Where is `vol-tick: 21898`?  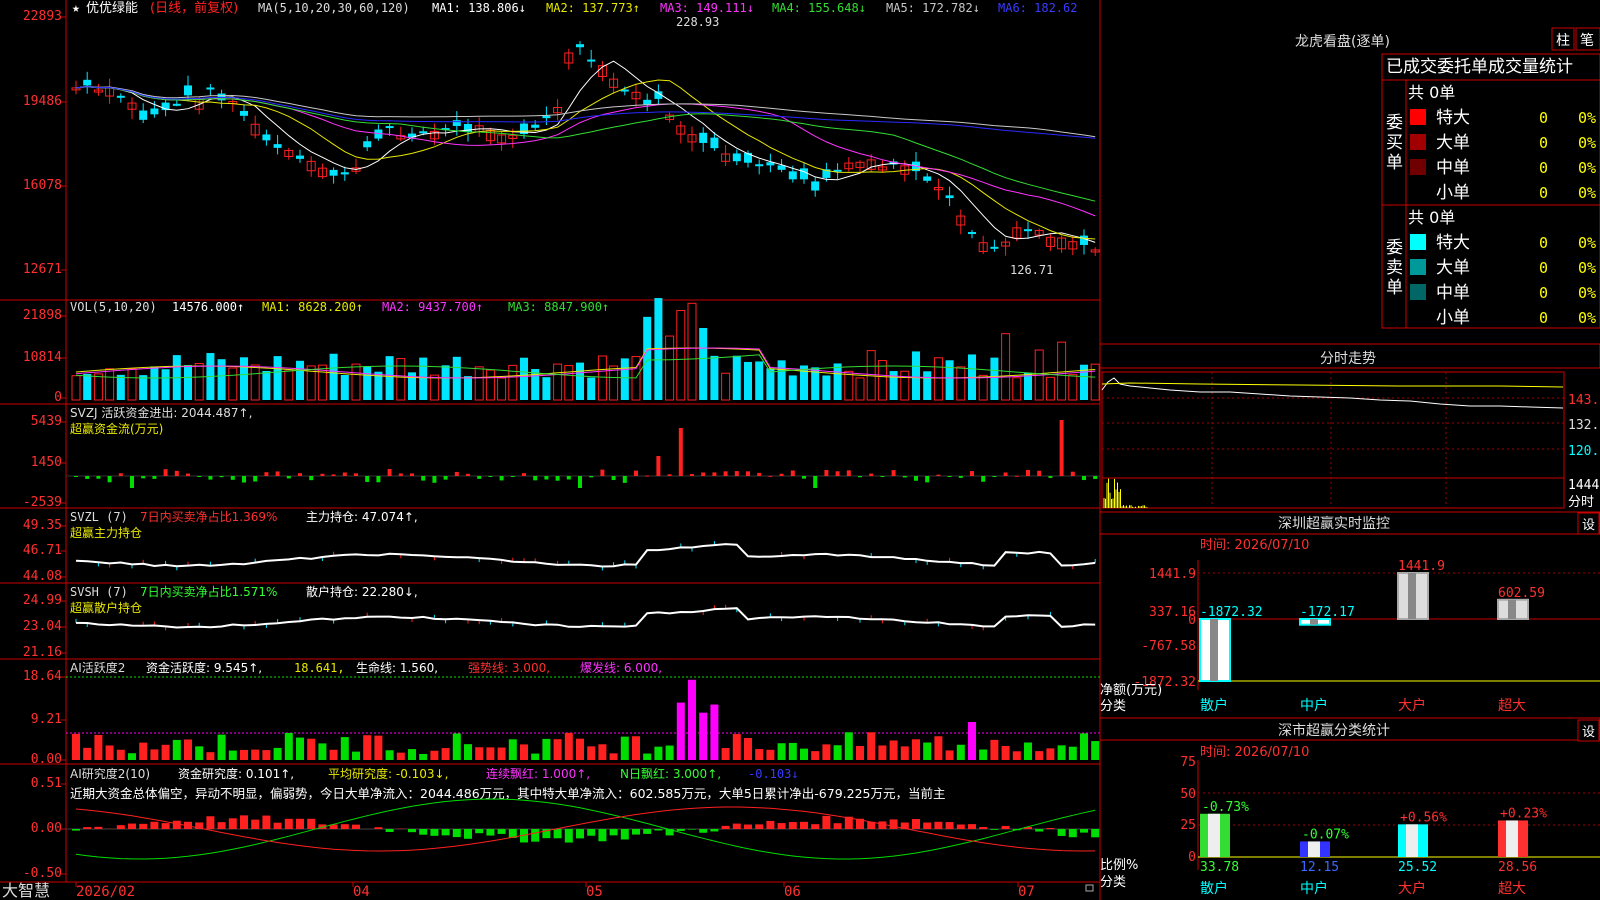 vol-tick: 21898 is located at coordinates (42, 315).